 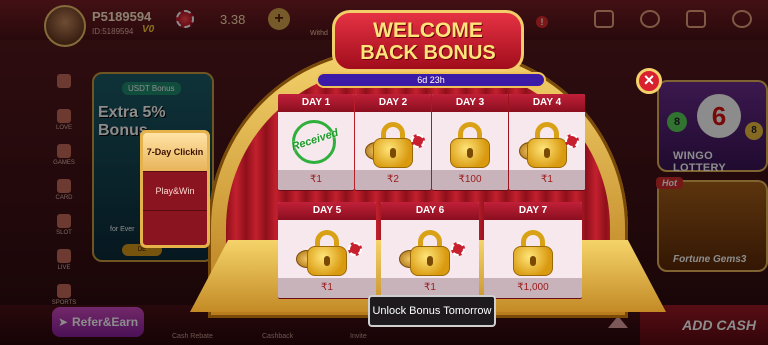 I want to click on day-card-2: DAY 2 ₹2, so click(x=393, y=142).